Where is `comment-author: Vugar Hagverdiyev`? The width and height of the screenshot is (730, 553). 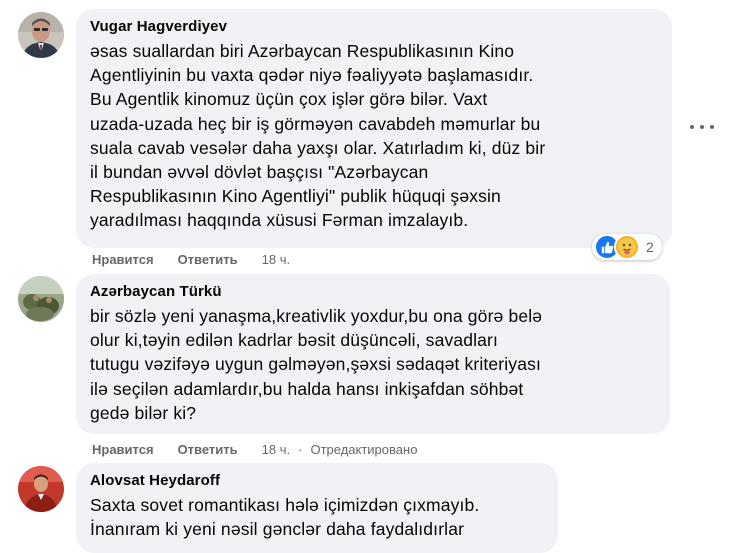 comment-author: Vugar Hagverdiyev is located at coordinates (374, 27).